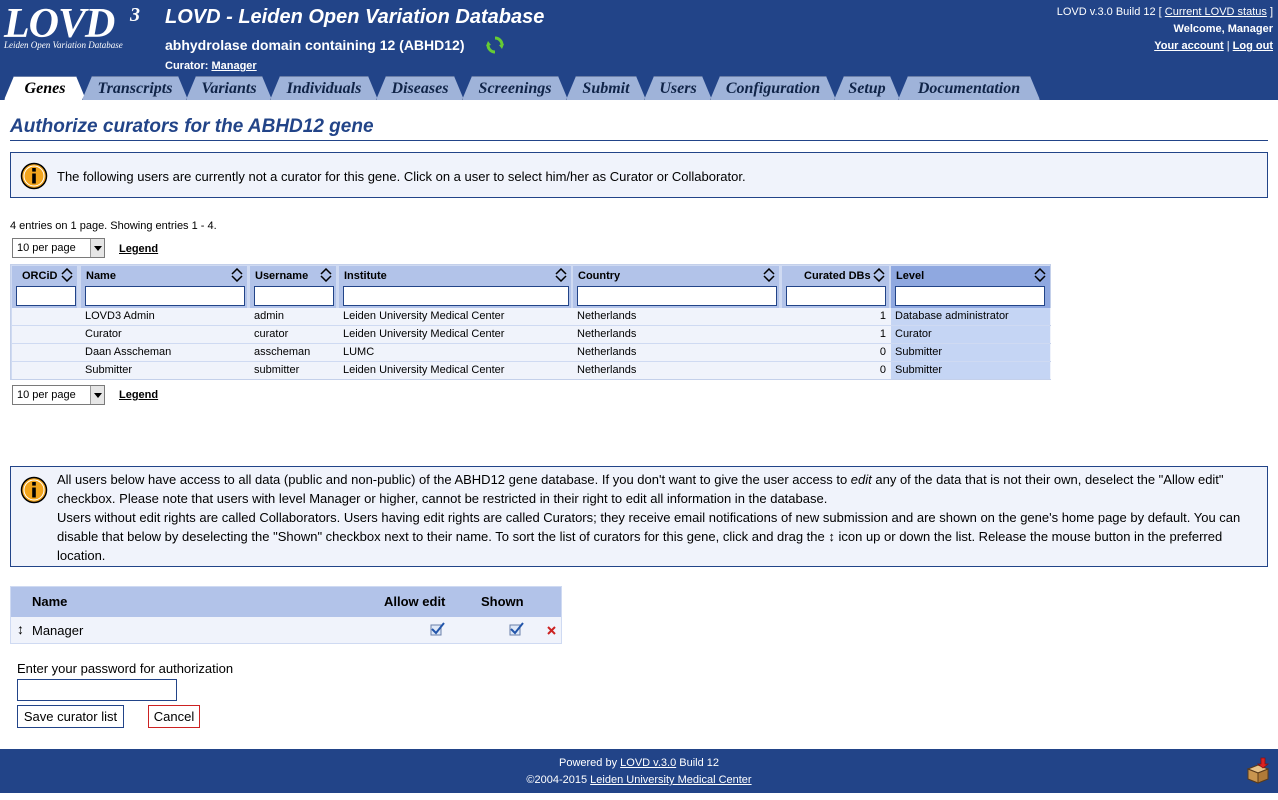  What do you see at coordinates (45, 88) in the screenshot?
I see `tab-genes: Genes` at bounding box center [45, 88].